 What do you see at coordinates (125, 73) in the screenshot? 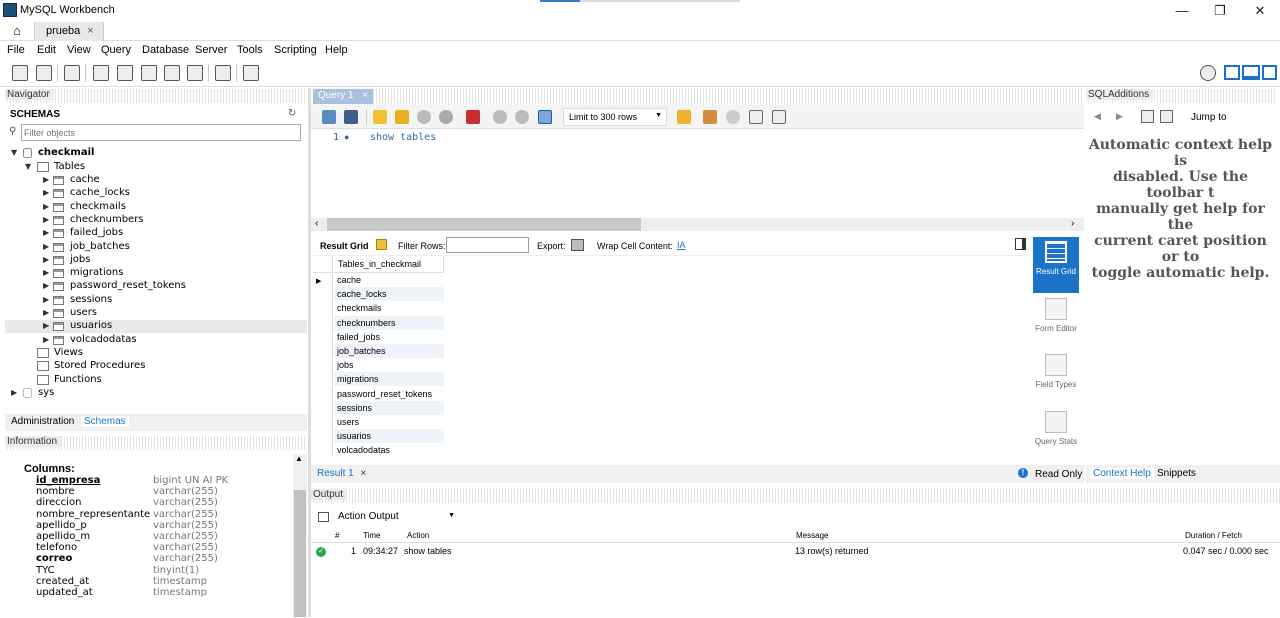
I see `create-table-icon` at bounding box center [125, 73].